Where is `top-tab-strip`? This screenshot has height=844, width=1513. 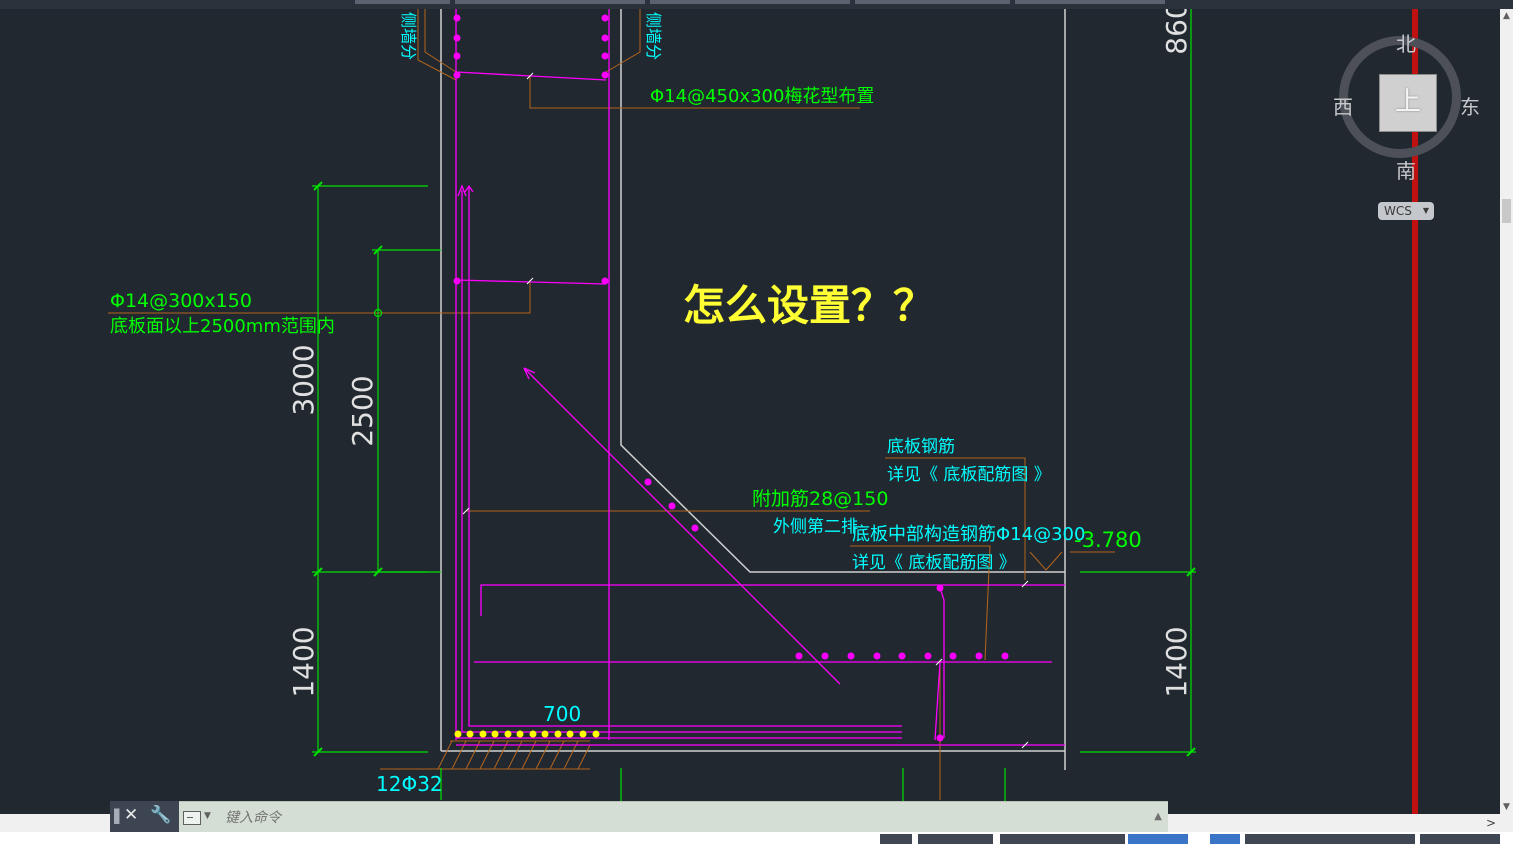 top-tab-strip is located at coordinates (756, 4).